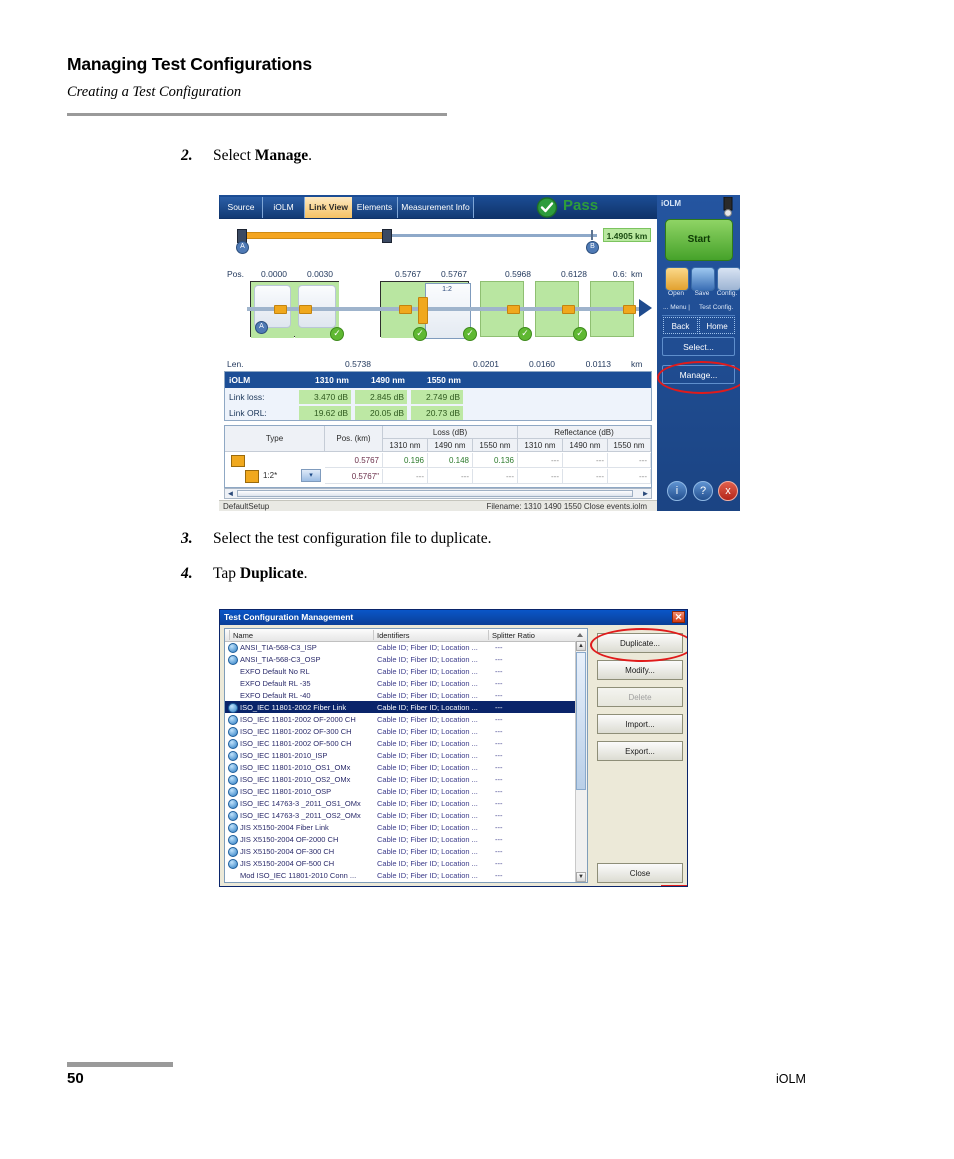  I want to click on config-label: Config., so click(727, 293).